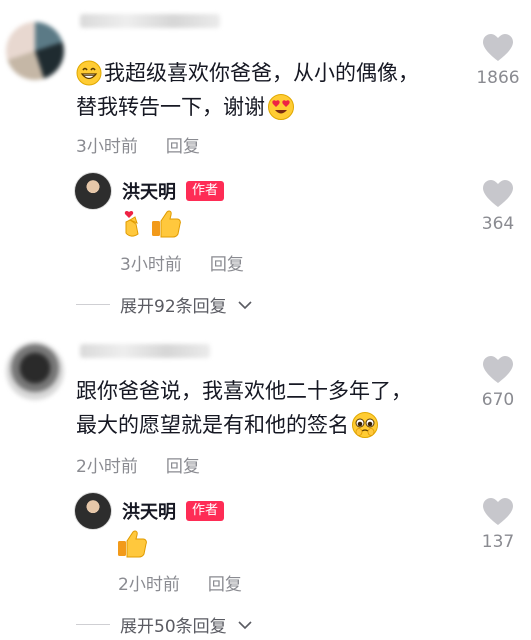 This screenshot has height=640, width=531. Describe the element at coordinates (365, 425) in the screenshot. I see `pleading-emoji-icon` at that location.